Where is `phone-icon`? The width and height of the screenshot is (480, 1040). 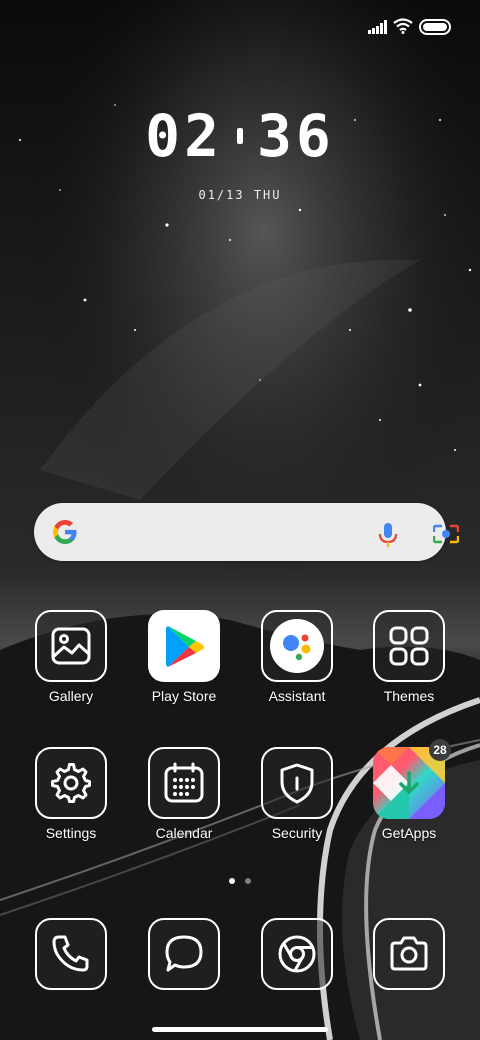
phone-icon is located at coordinates (71, 954).